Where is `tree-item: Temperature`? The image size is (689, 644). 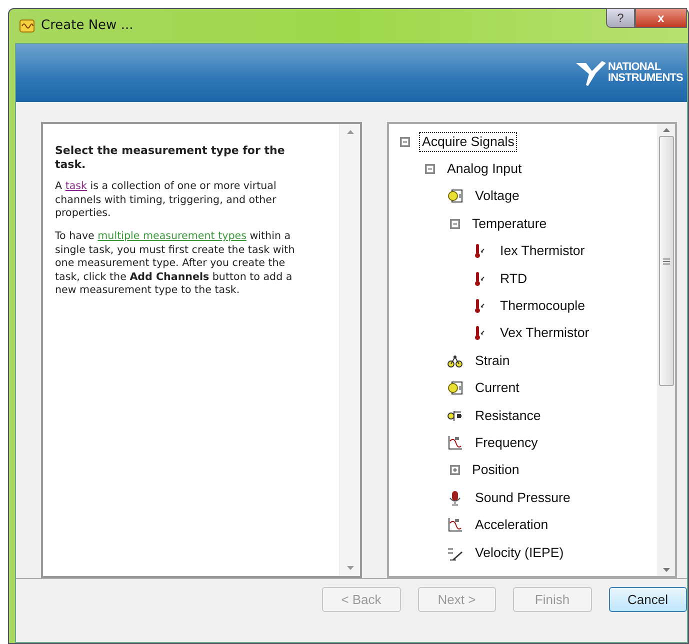 tree-item: Temperature is located at coordinates (509, 223).